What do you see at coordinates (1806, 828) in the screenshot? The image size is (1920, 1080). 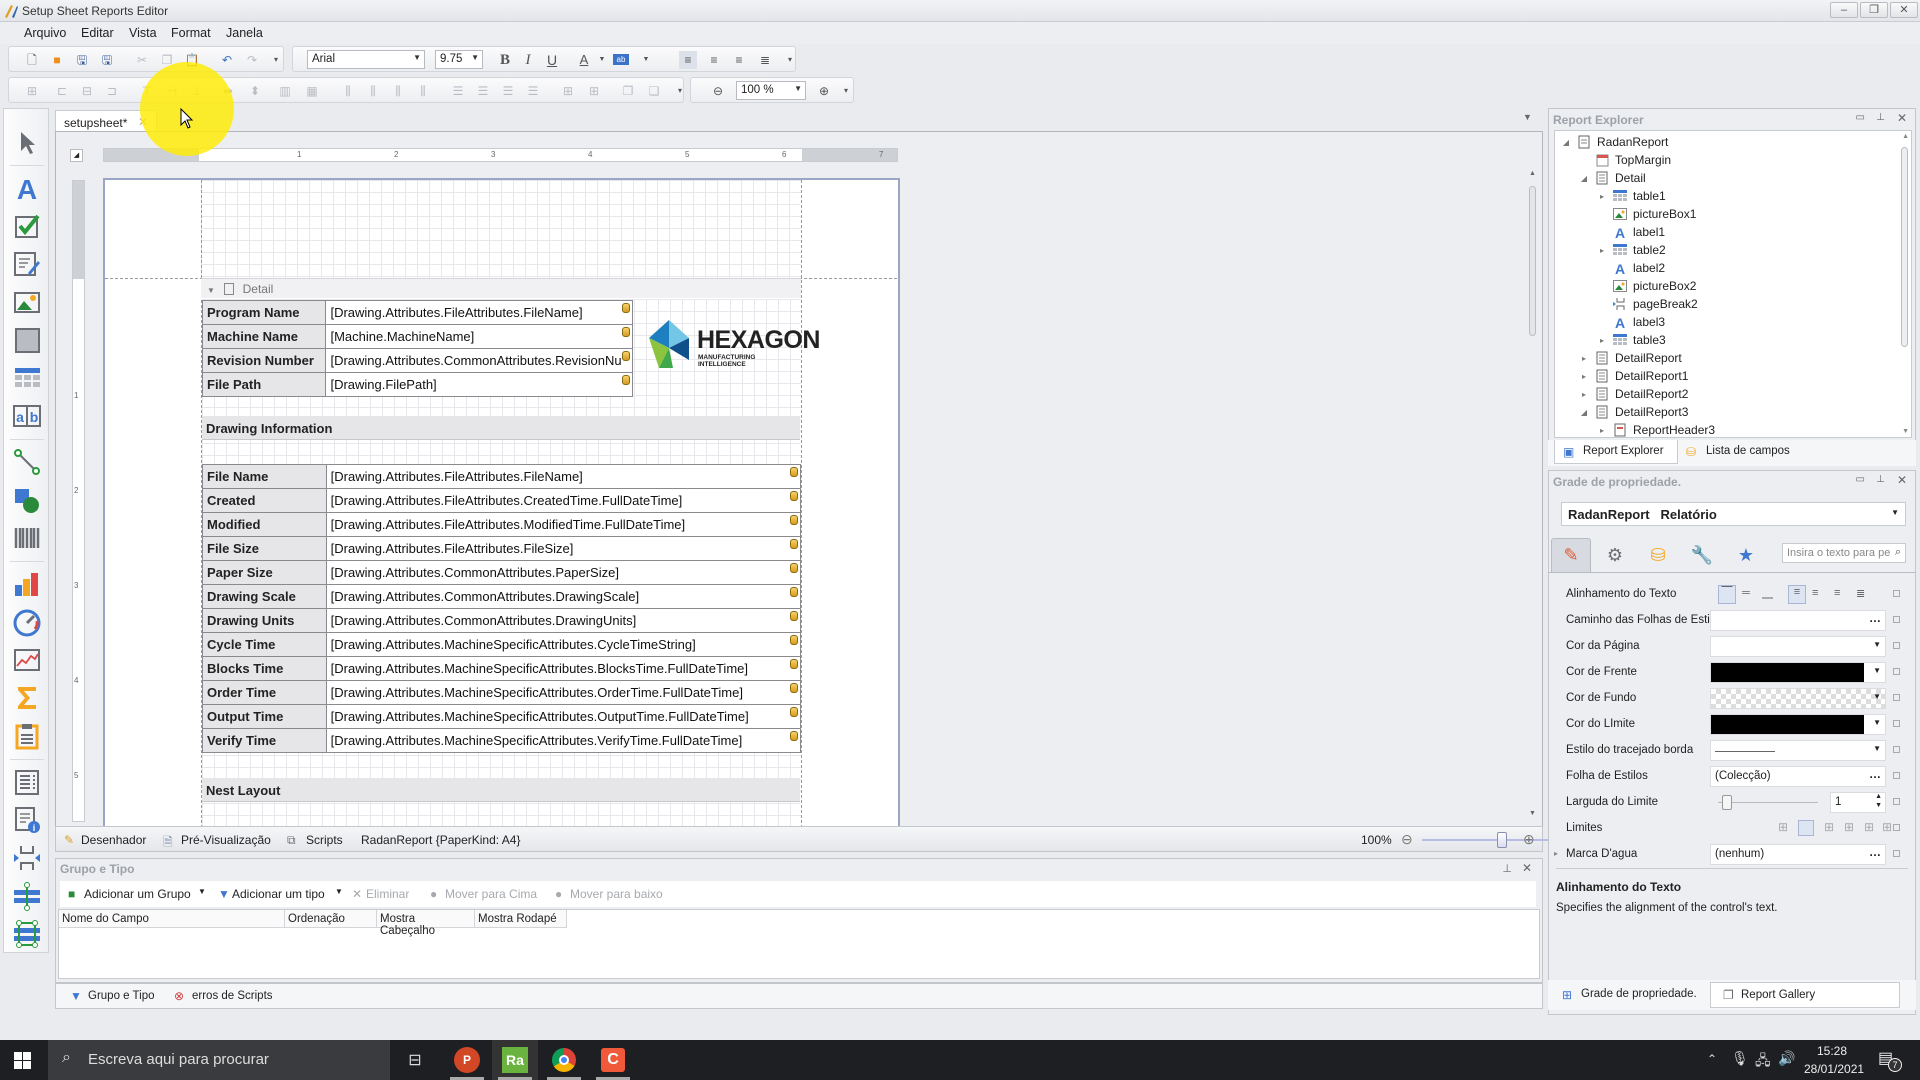 I see `border-all-icon` at bounding box center [1806, 828].